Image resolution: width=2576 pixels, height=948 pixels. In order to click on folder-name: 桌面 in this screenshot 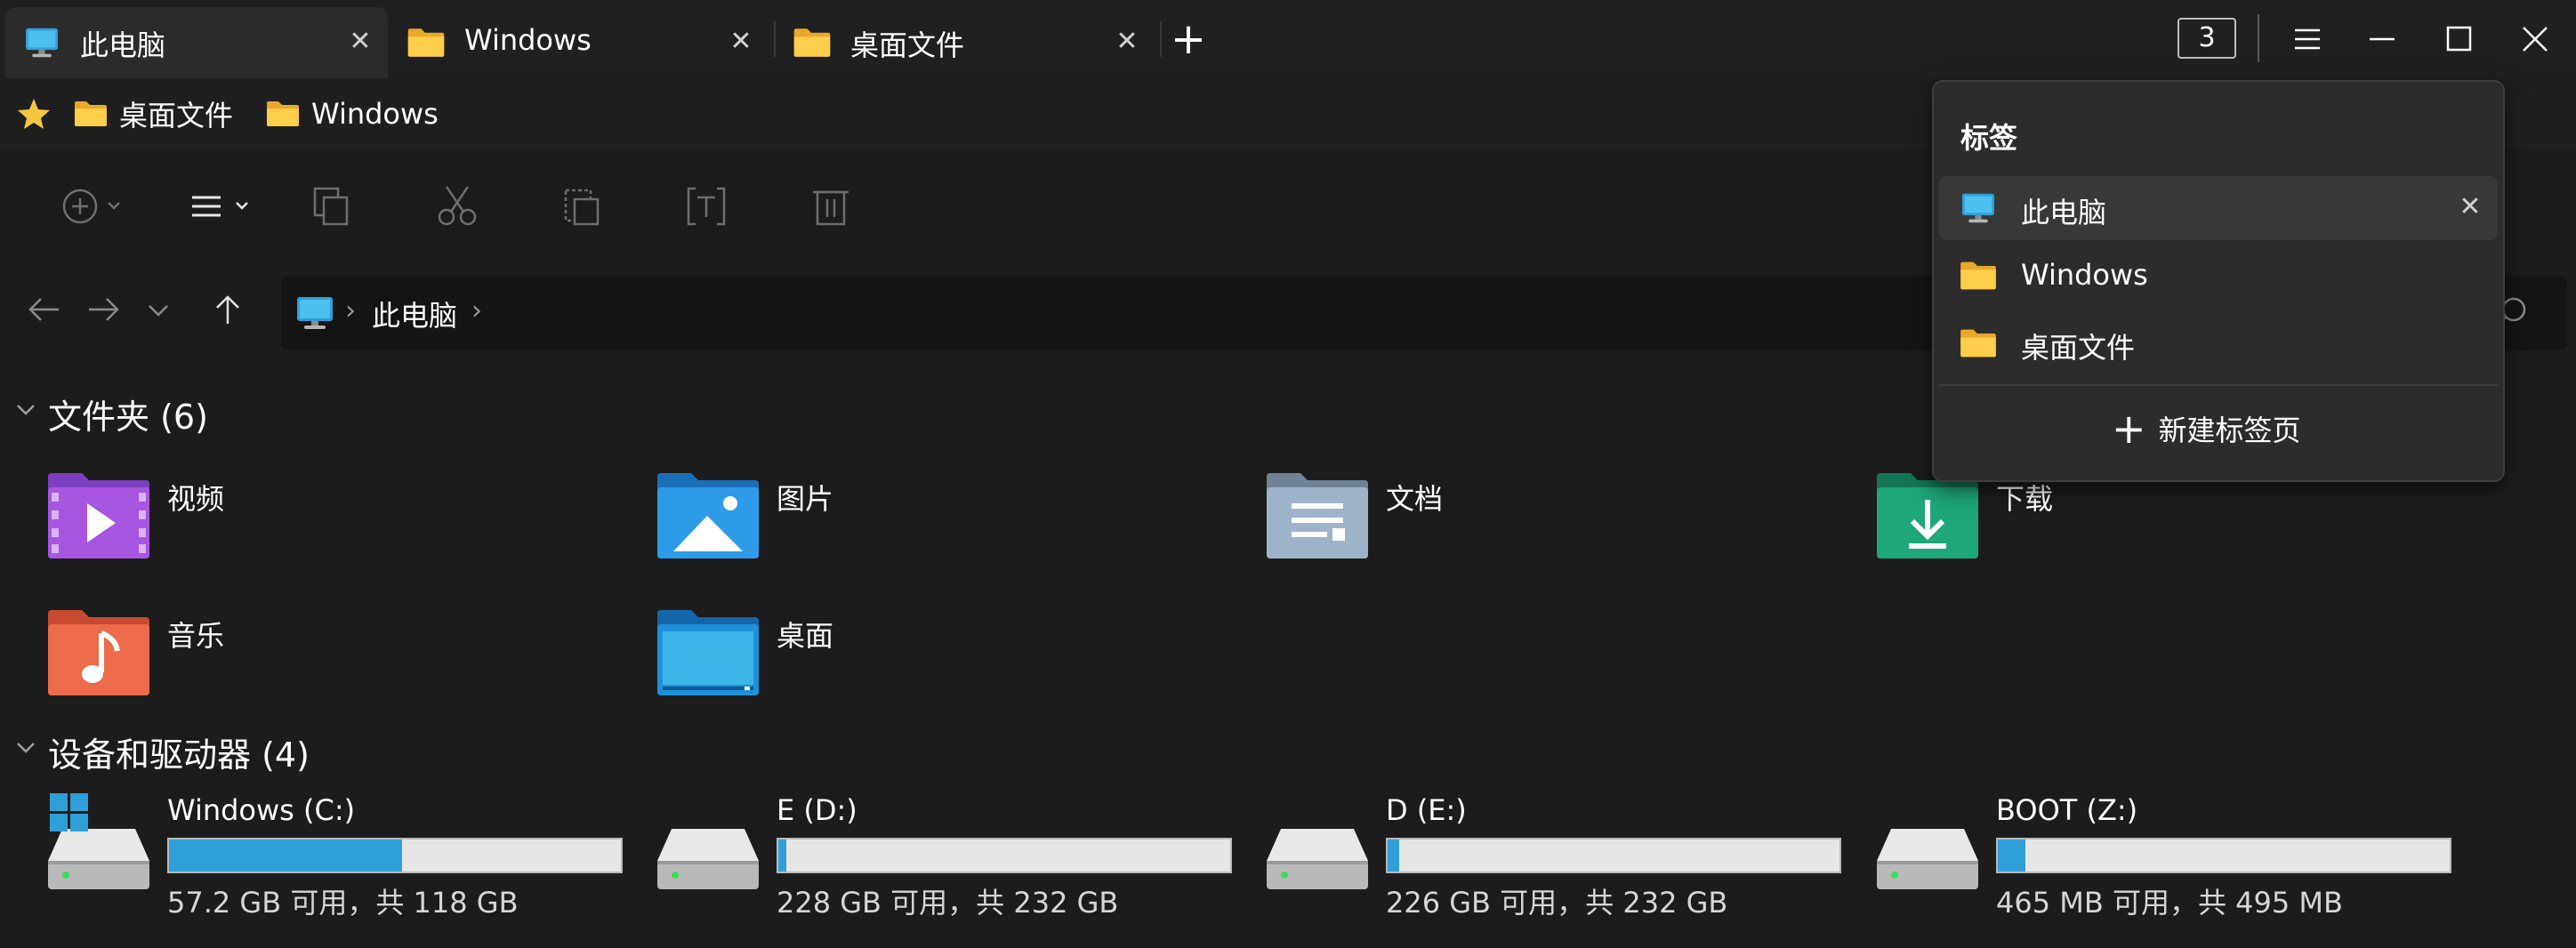, I will do `click(805, 636)`.